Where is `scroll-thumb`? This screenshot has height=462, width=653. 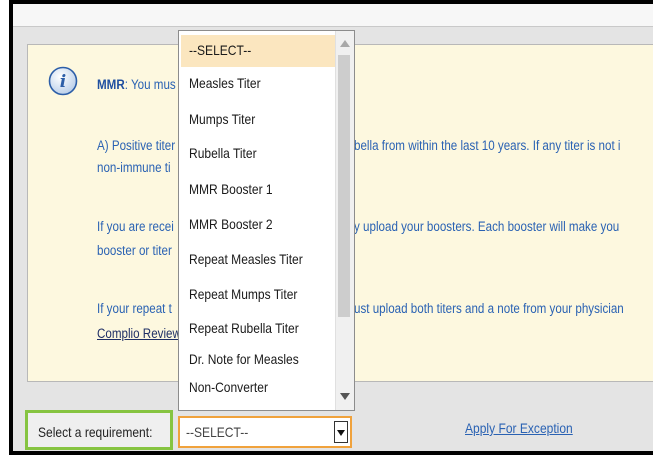 scroll-thumb is located at coordinates (344, 186).